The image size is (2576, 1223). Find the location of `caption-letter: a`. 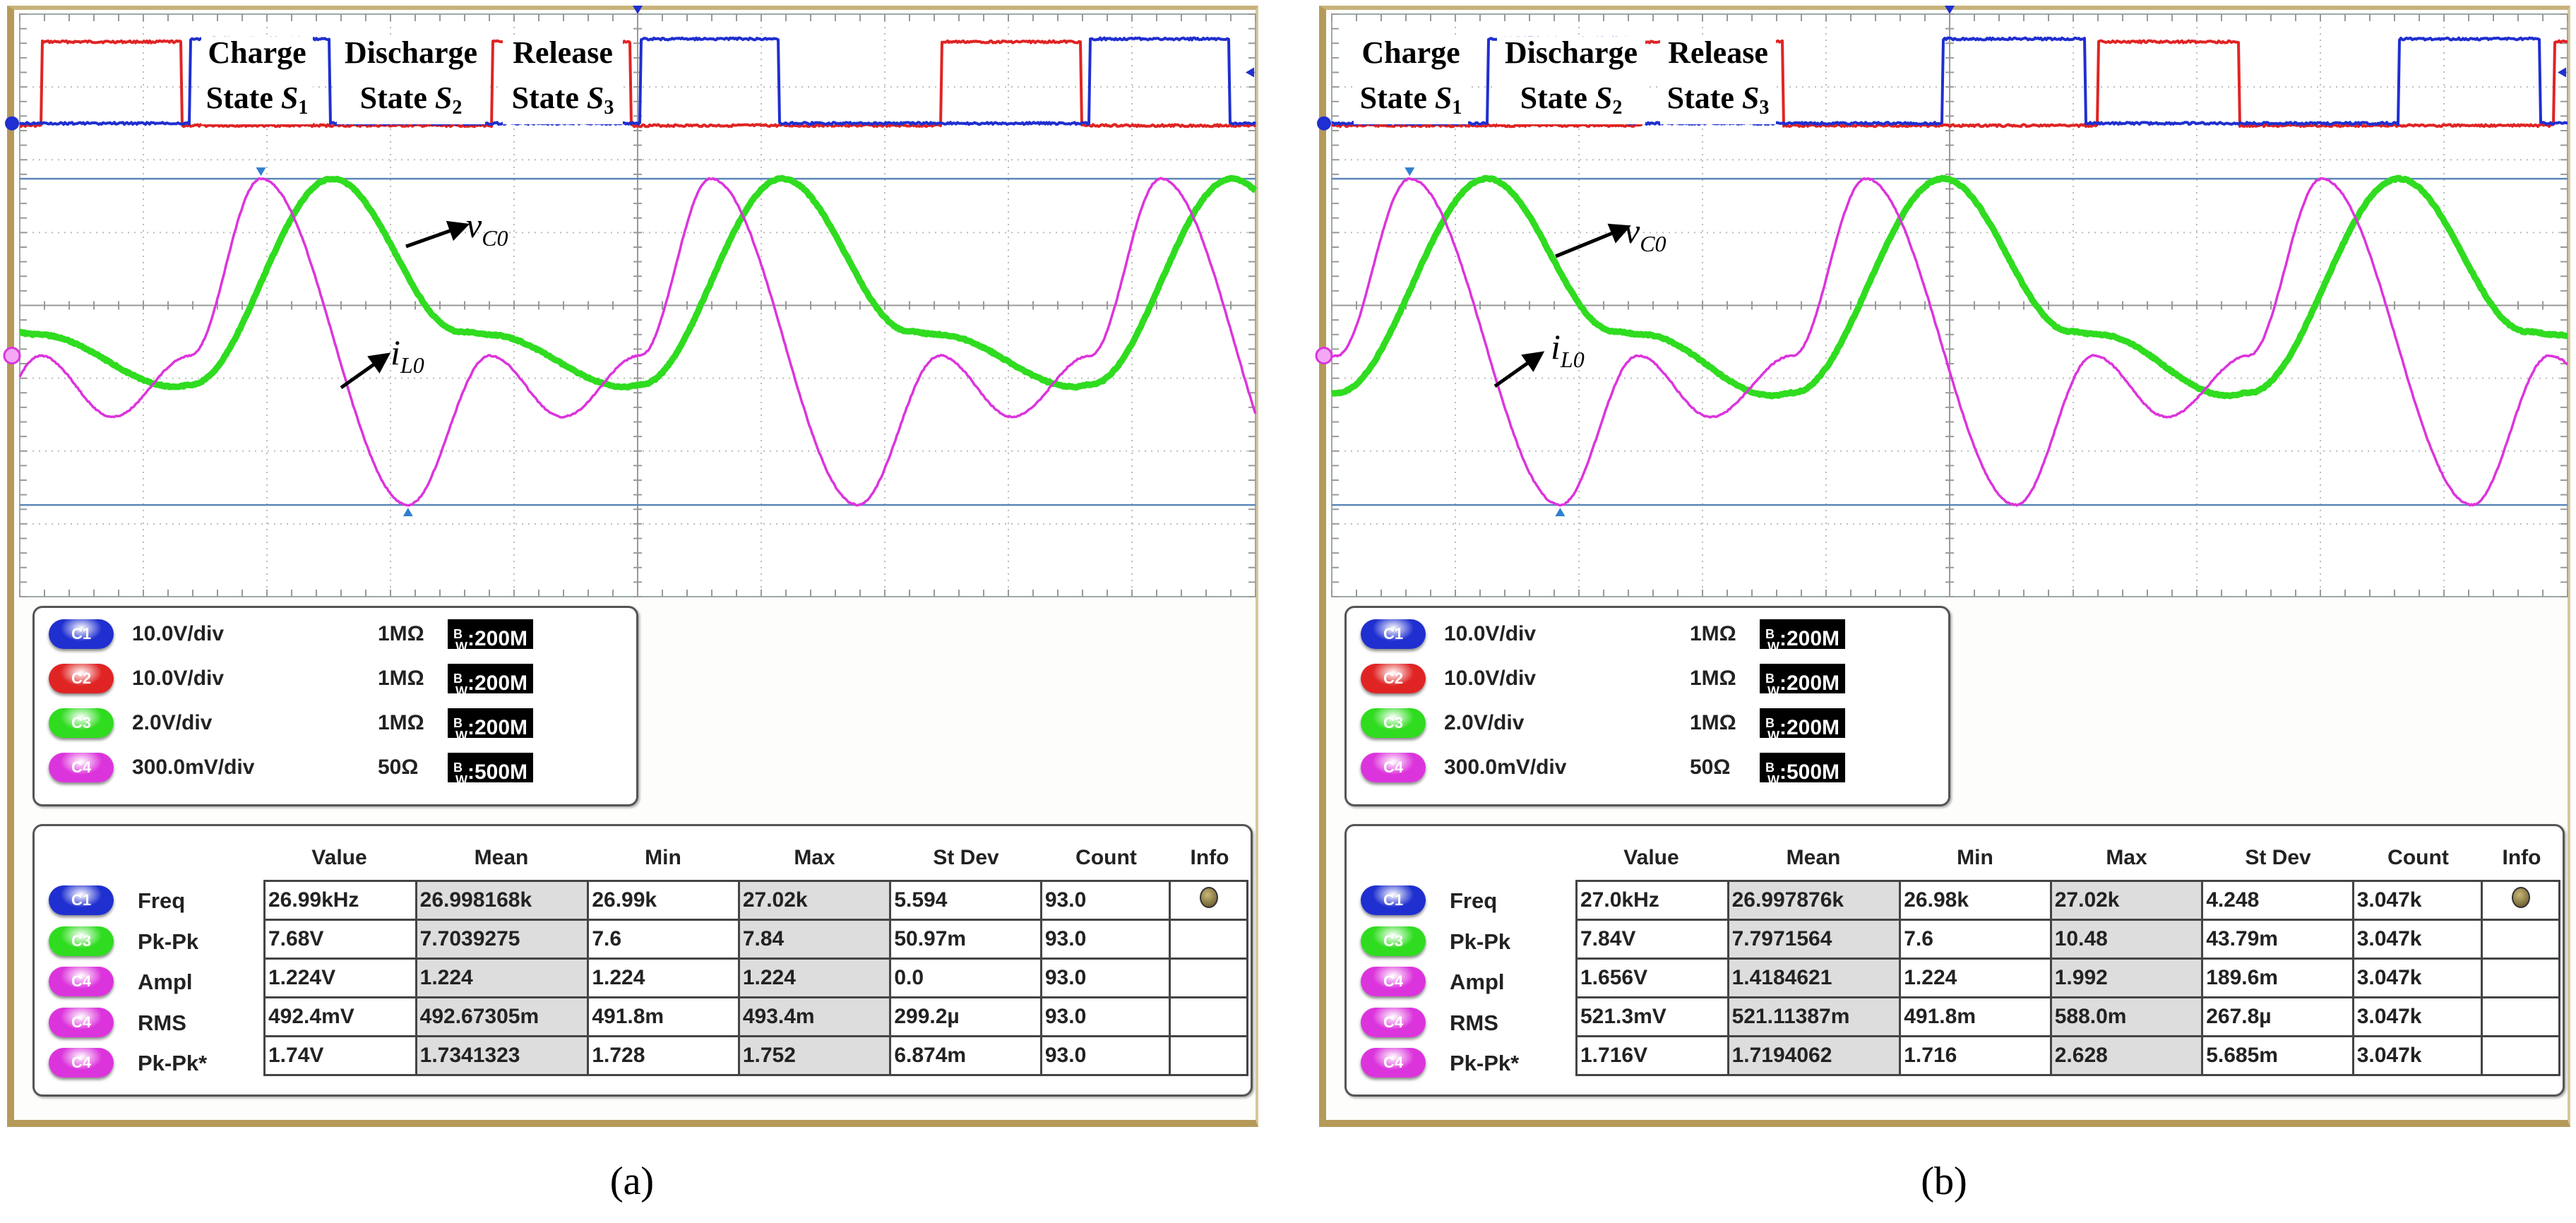

caption-letter: a is located at coordinates (632, 1181).